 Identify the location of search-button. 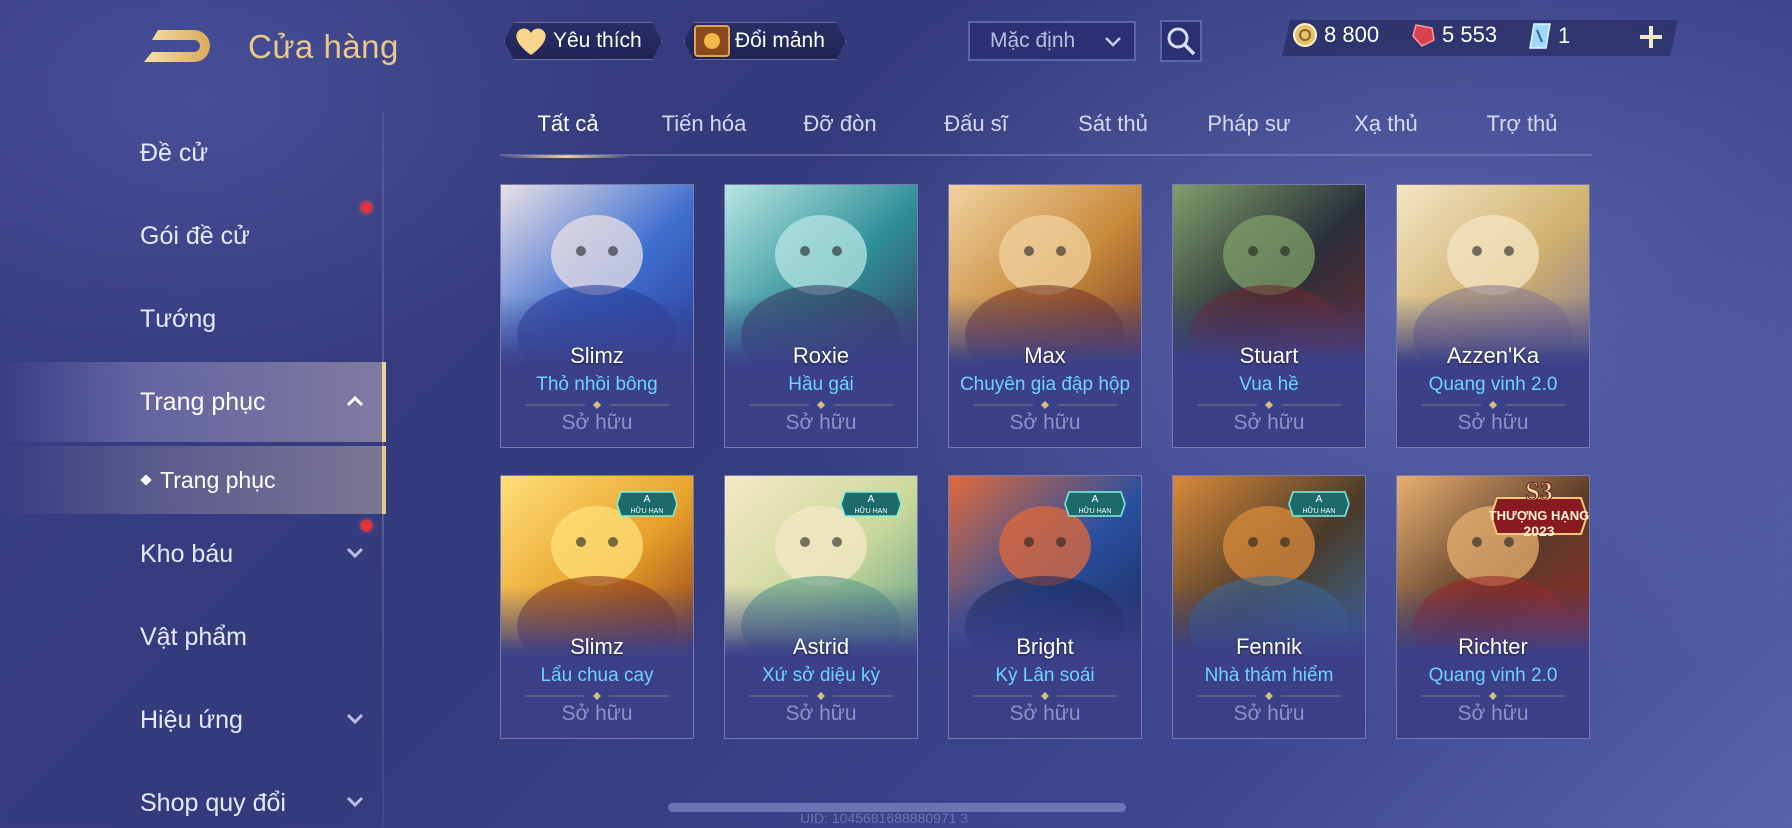
(1181, 41).